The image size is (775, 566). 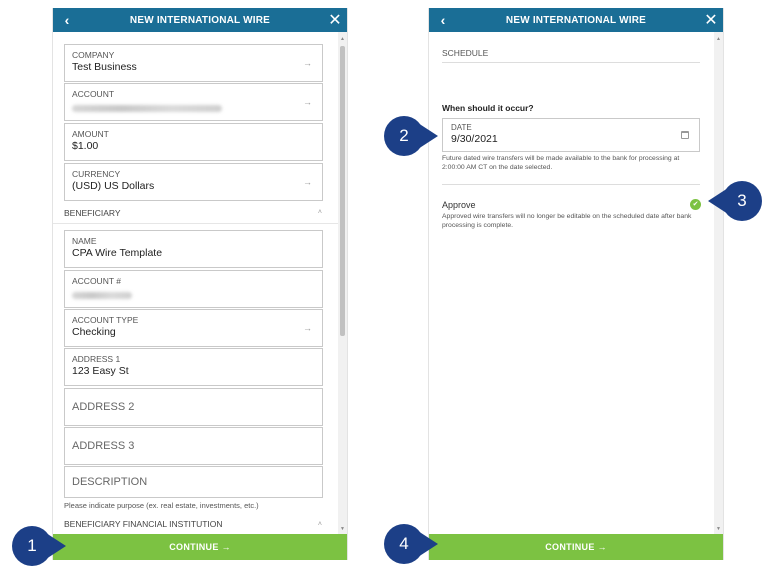 I want to click on field-label: AMOUNT, so click(x=90, y=134).